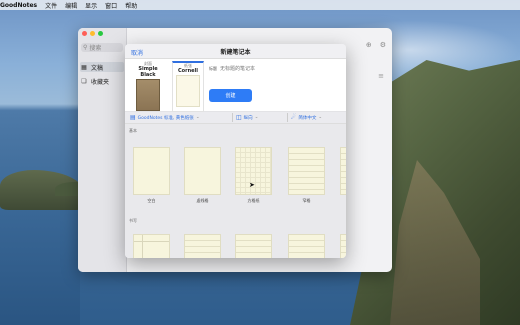 This screenshot has width=520, height=325. Describe the element at coordinates (202, 200) in the screenshot. I see `template-label: 虚线格` at that location.